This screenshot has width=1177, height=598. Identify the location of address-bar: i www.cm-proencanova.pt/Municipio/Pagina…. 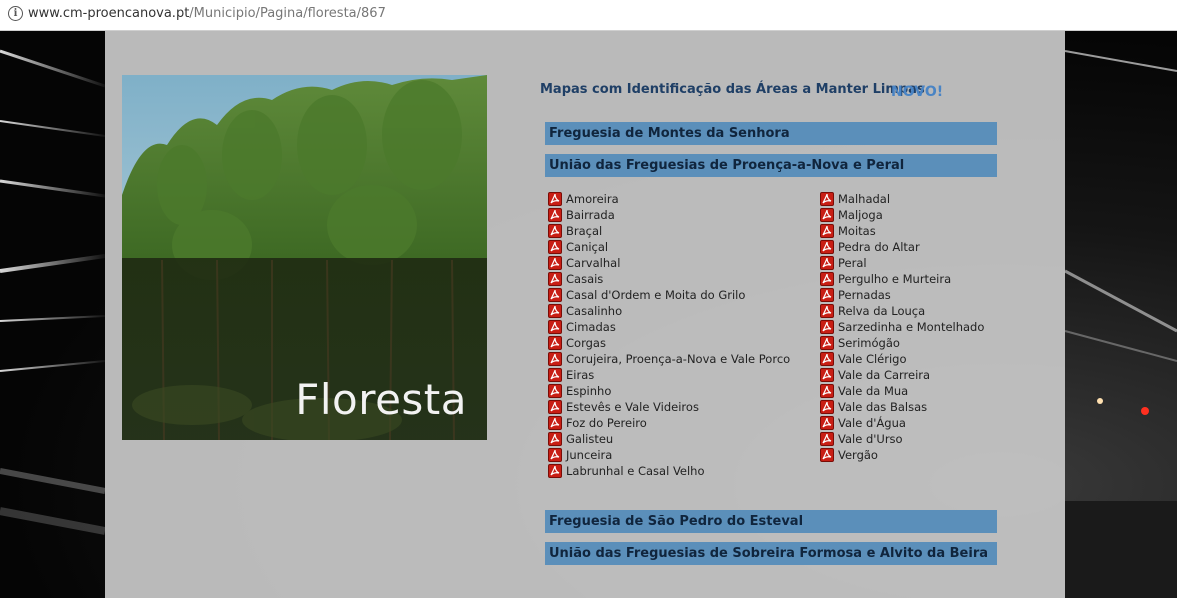
(588, 15).